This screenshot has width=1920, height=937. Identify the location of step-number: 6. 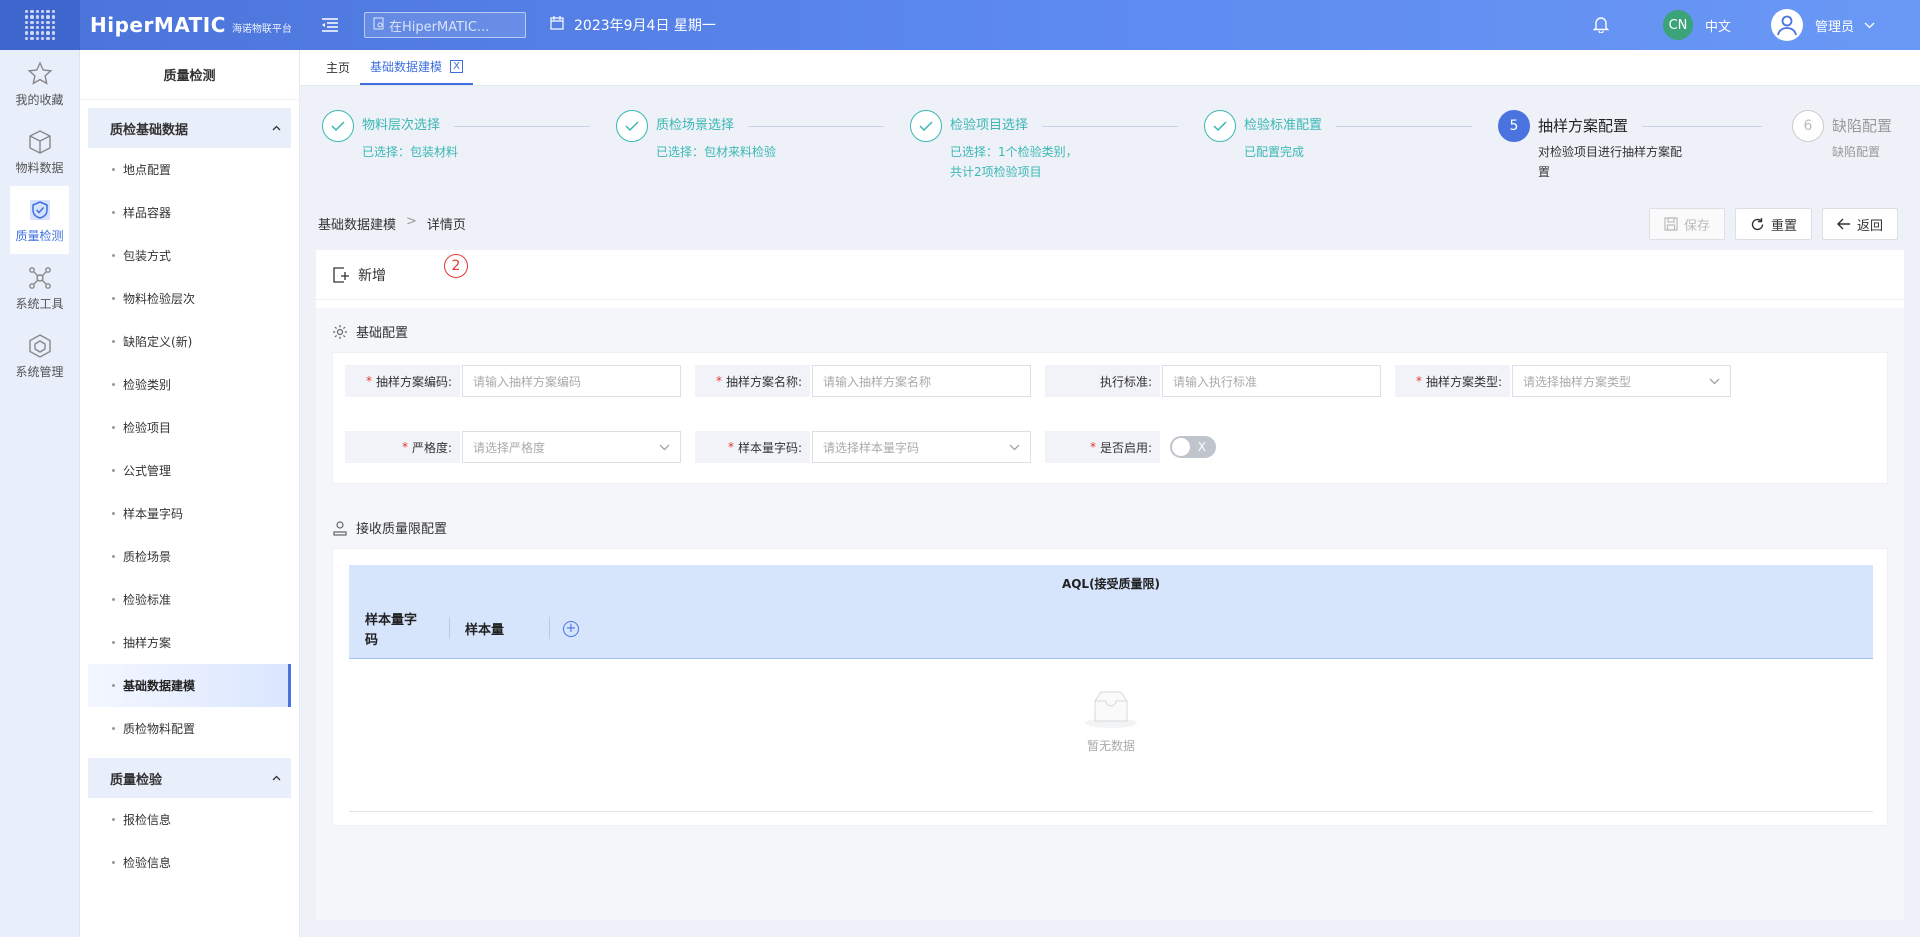
(1808, 126).